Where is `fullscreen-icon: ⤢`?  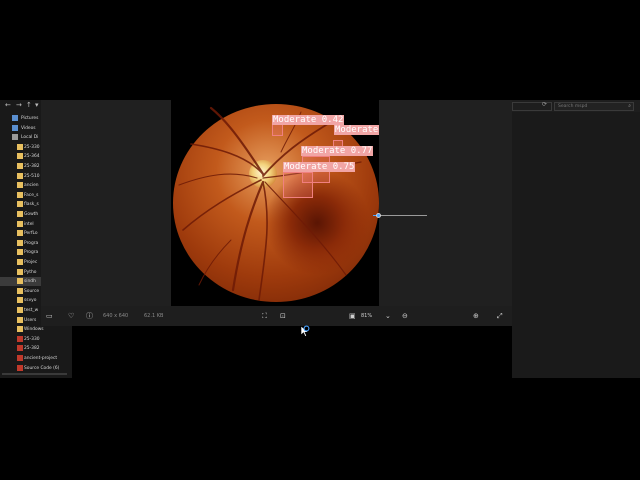
fullscreen-icon: ⤢ is located at coordinates (500, 316).